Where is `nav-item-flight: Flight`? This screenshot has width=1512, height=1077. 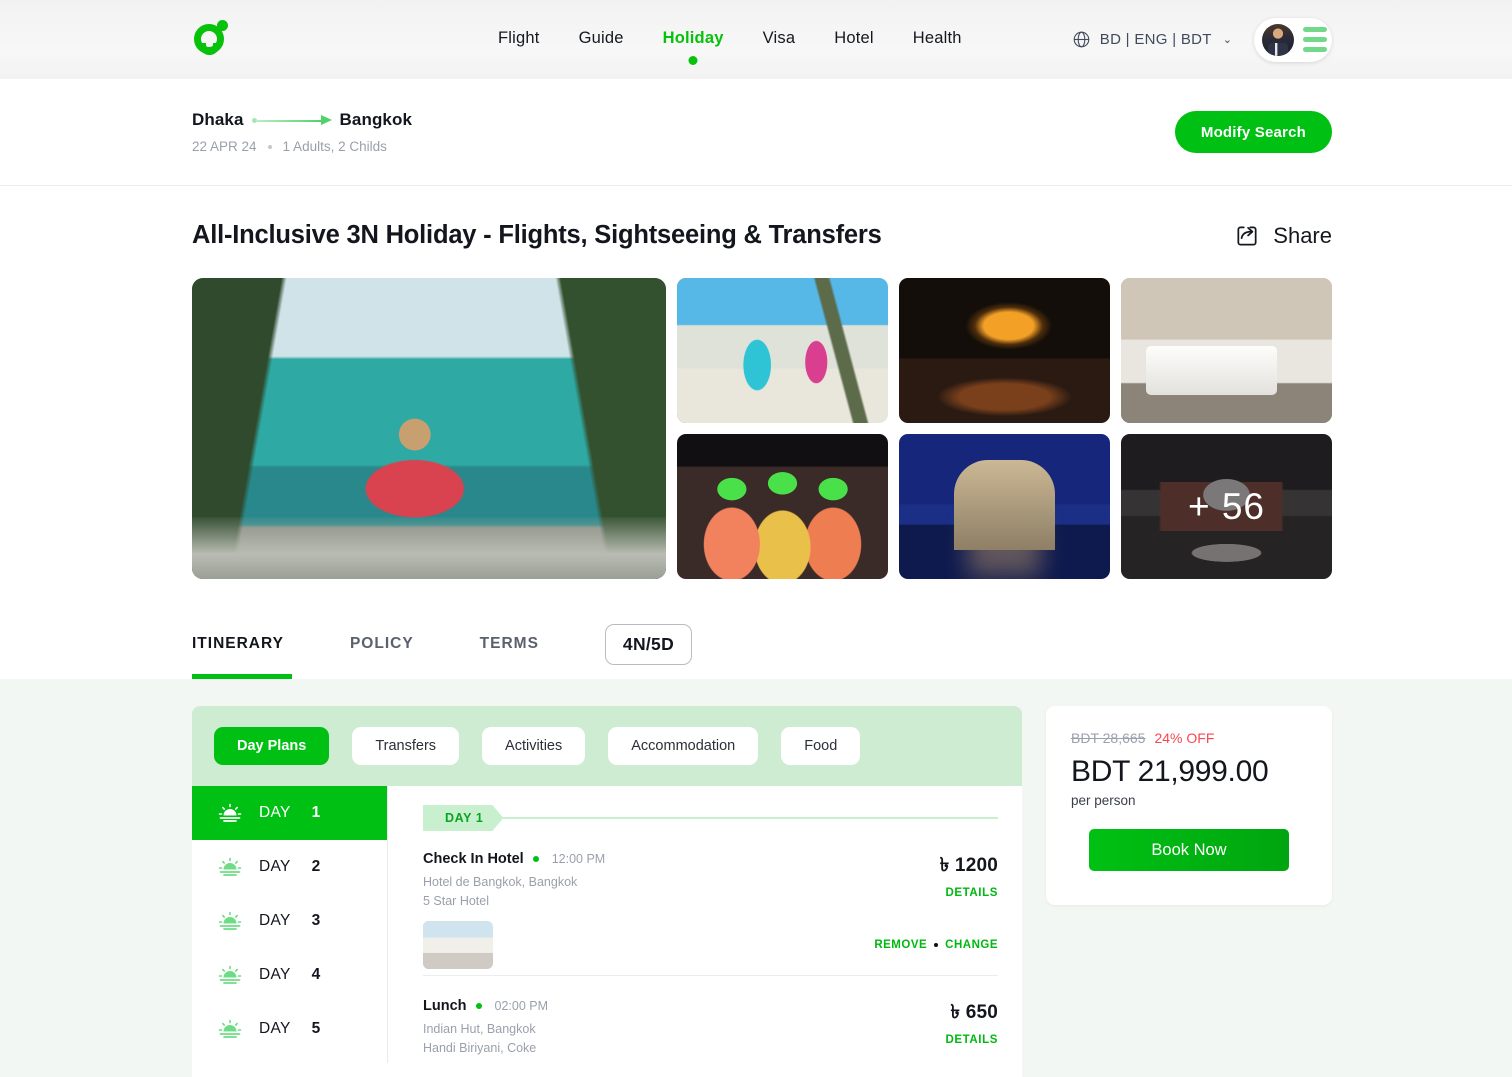 nav-item-flight: Flight is located at coordinates (519, 39).